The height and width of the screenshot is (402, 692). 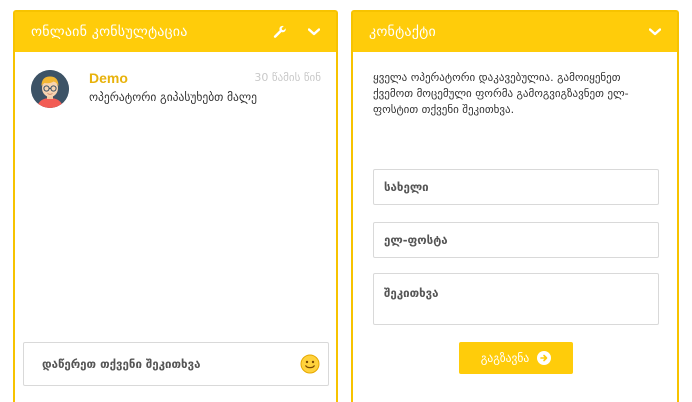 What do you see at coordinates (544, 358) in the screenshot?
I see `arrow-right-circle-icon` at bounding box center [544, 358].